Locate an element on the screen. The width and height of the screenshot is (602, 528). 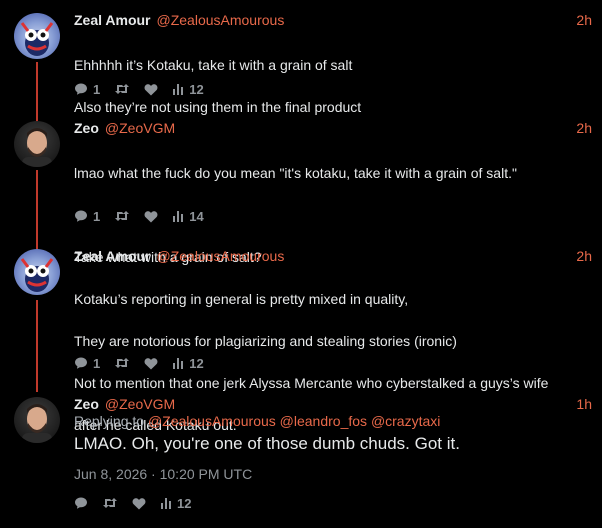
reply-button is located at coordinates (81, 503).